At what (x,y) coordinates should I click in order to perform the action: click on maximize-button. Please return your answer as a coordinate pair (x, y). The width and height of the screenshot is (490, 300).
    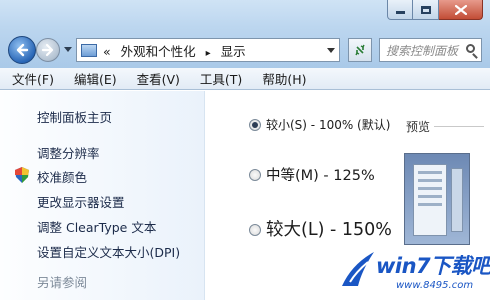
    Looking at the image, I should click on (426, 10).